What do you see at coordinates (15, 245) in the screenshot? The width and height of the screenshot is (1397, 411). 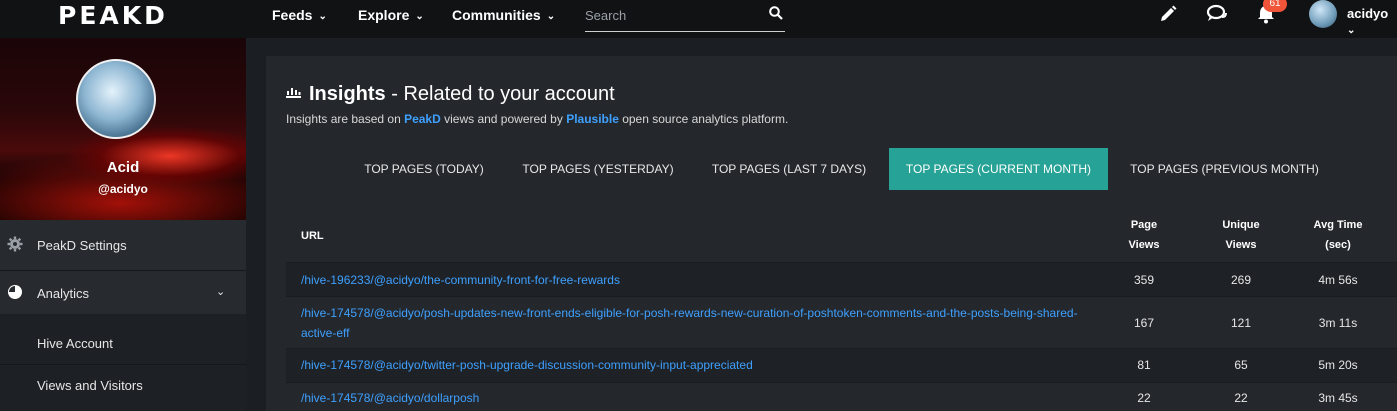 I see `gear-icon` at bounding box center [15, 245].